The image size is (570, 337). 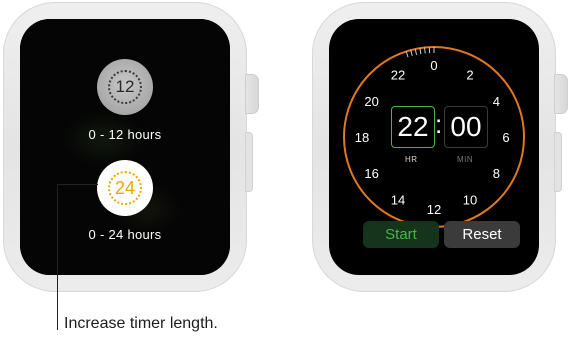 What do you see at coordinates (465, 159) in the screenshot?
I see `minutes-unit-label: MIN` at bounding box center [465, 159].